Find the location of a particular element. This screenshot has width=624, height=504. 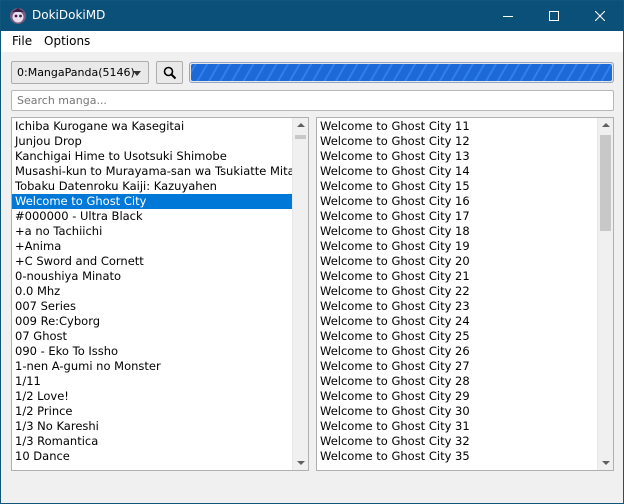

close-icon is located at coordinates (600, 16).